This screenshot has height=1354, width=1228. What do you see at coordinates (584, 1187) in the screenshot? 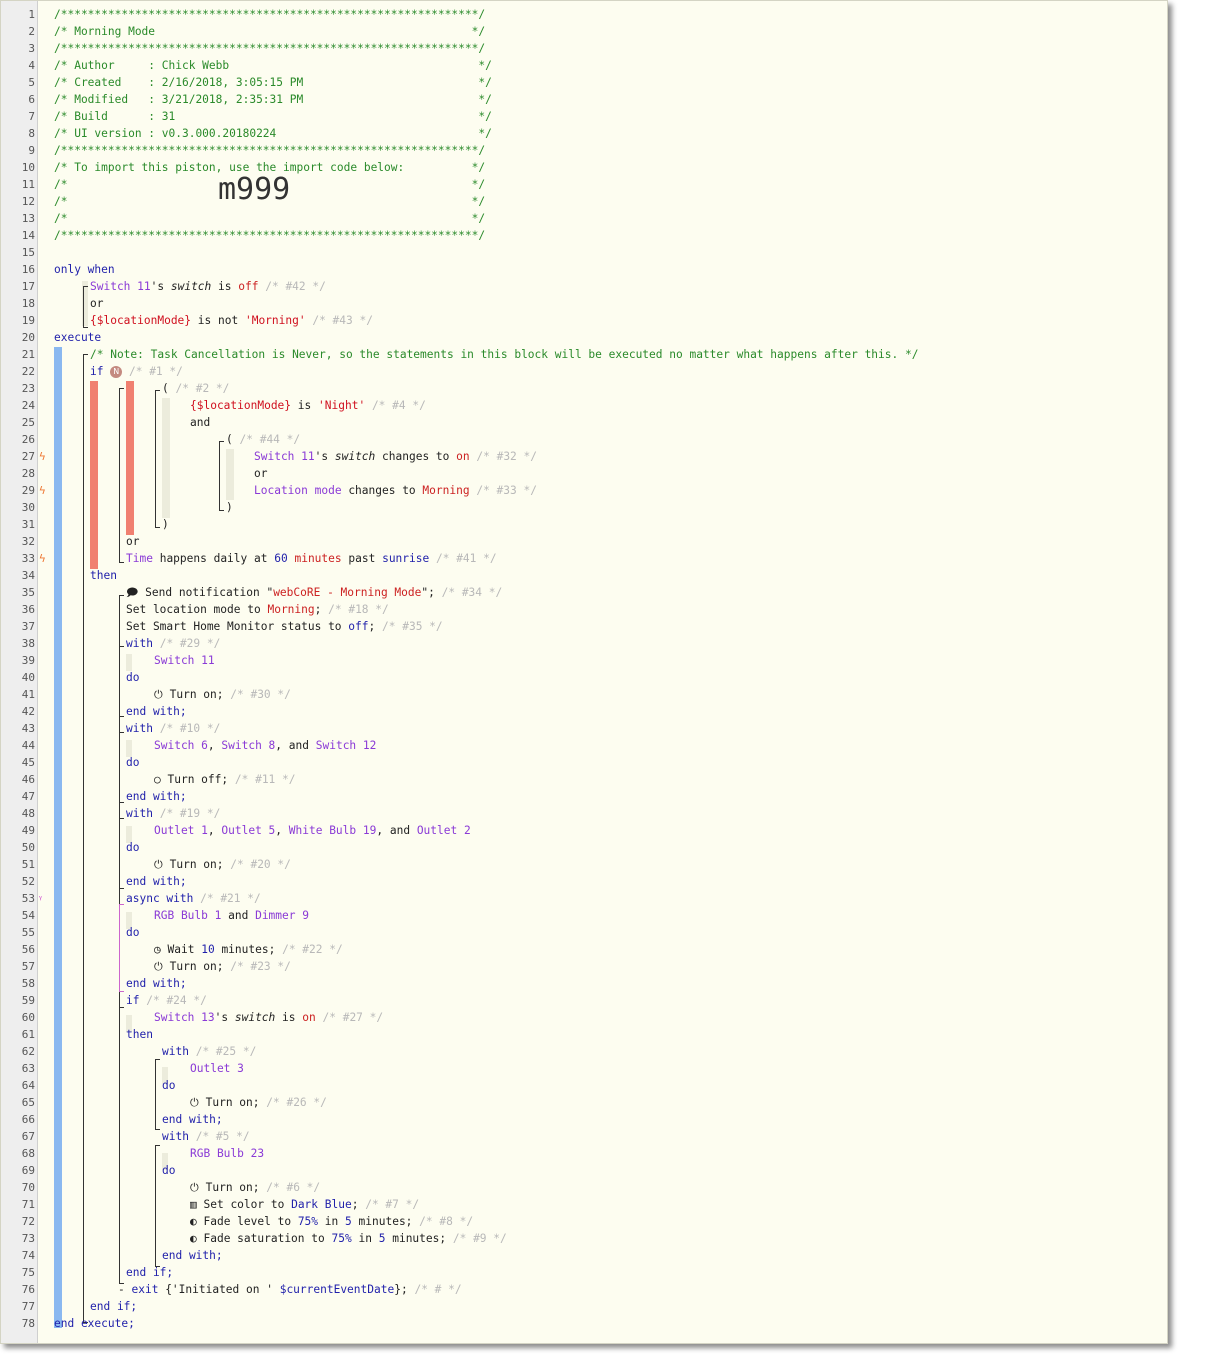
I see `statement-6: 70 ⏻ Turn on; /* #6 */` at bounding box center [584, 1187].